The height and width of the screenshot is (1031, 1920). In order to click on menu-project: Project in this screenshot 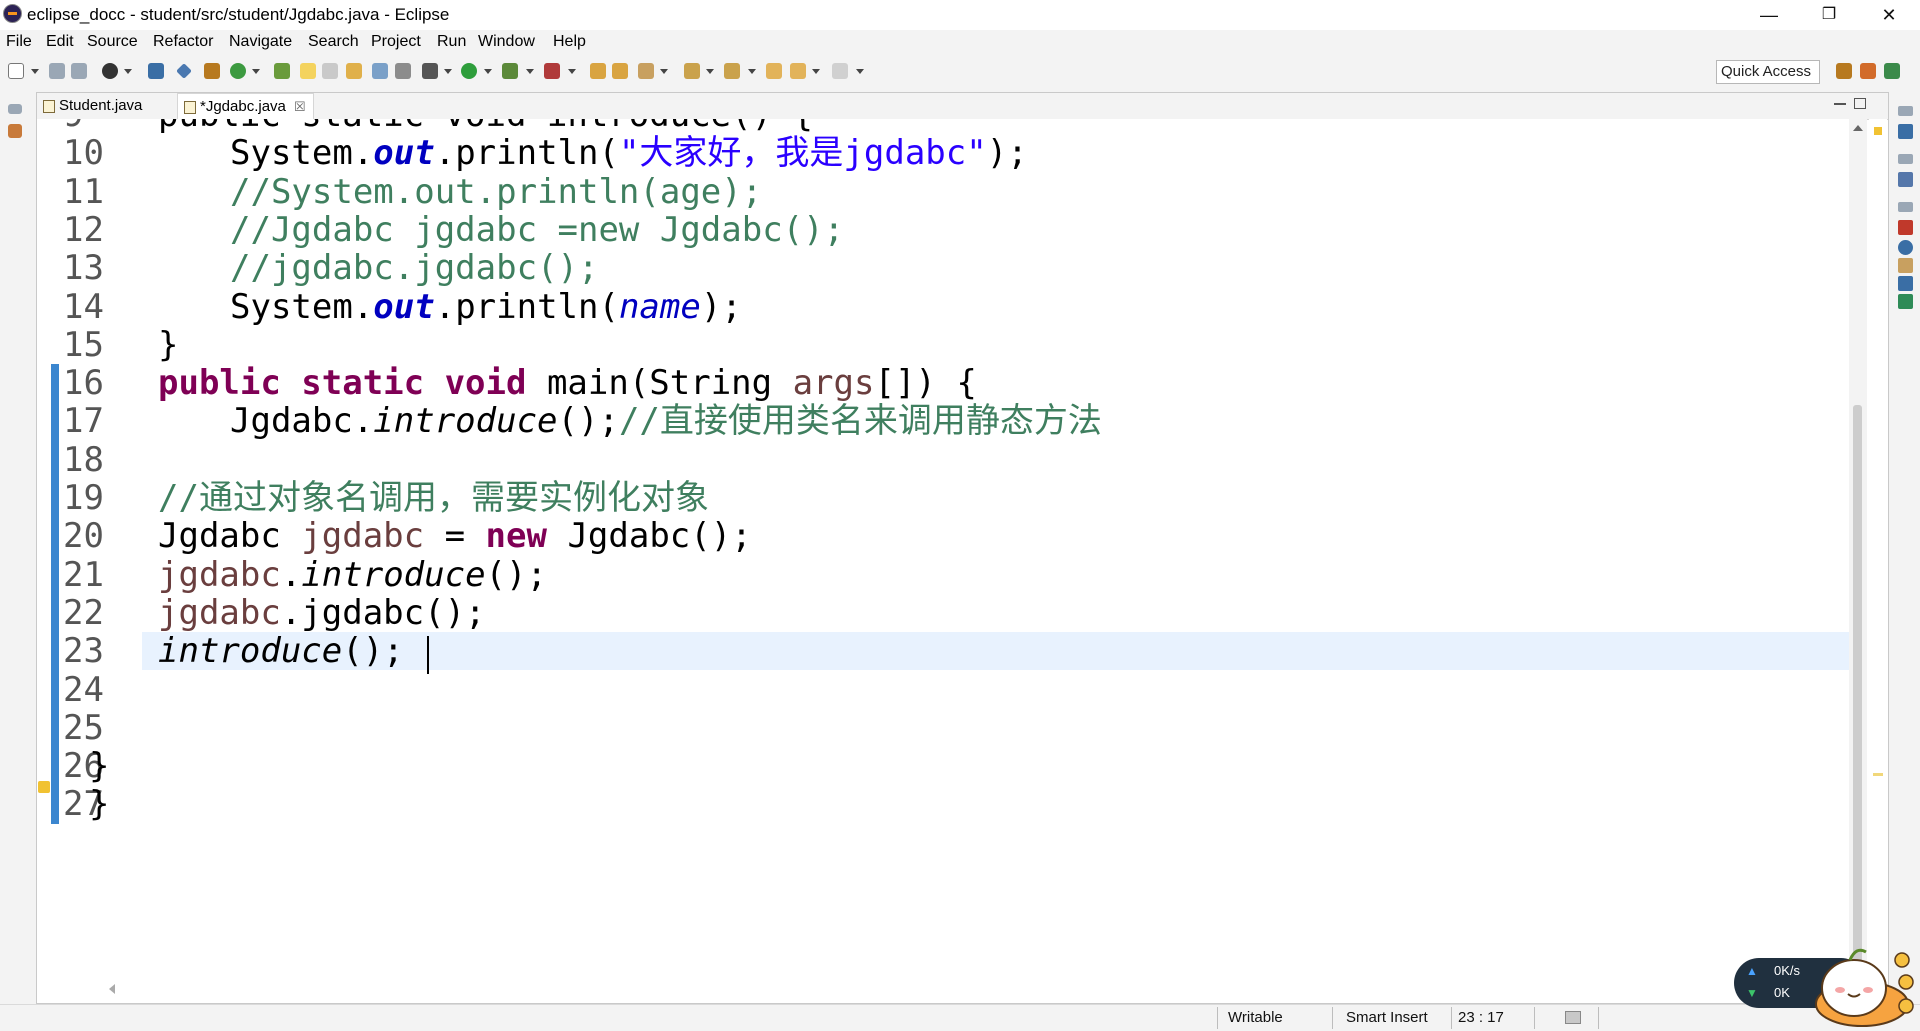, I will do `click(396, 42)`.